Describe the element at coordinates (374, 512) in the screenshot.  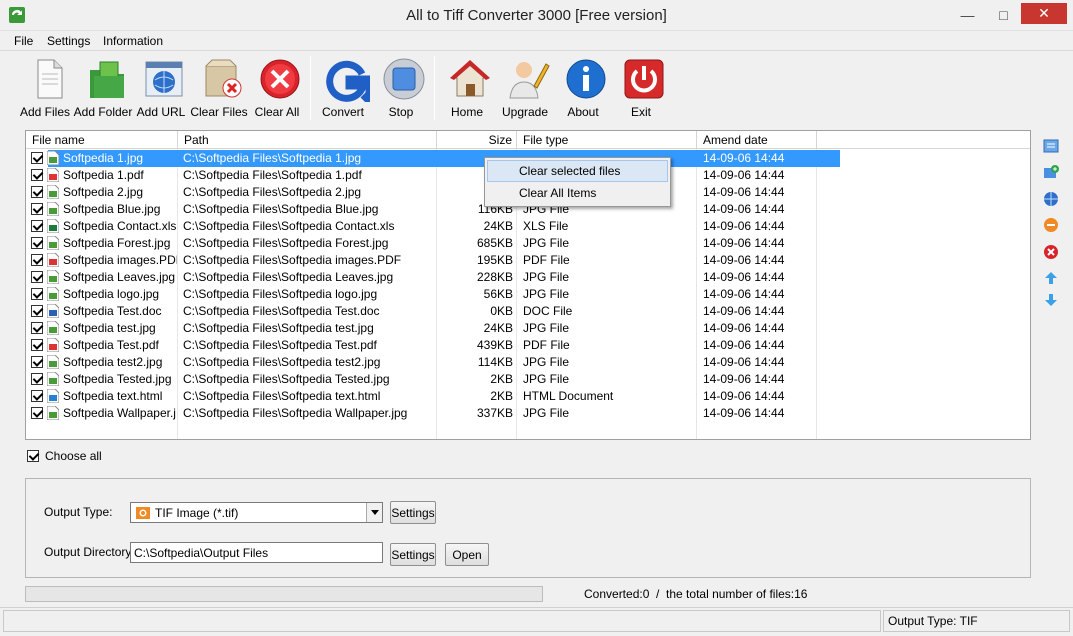
I see `chevron-down-icon` at that location.